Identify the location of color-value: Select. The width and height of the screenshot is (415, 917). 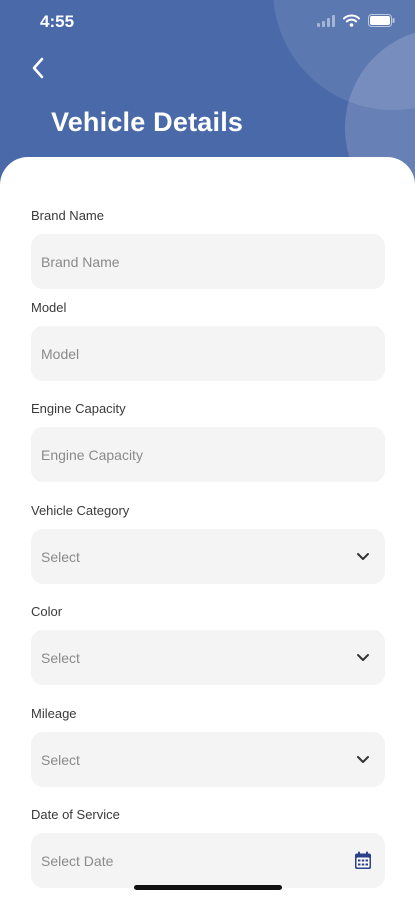
(60, 657).